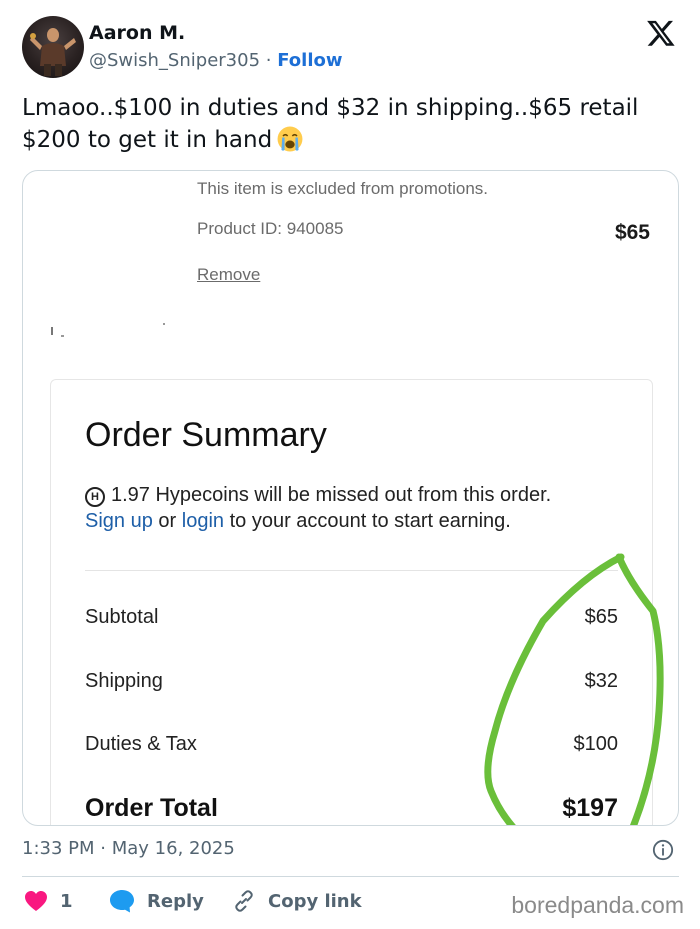 The image size is (700, 929). What do you see at coordinates (95, 497) in the screenshot?
I see `hypecoin-icon: H` at bounding box center [95, 497].